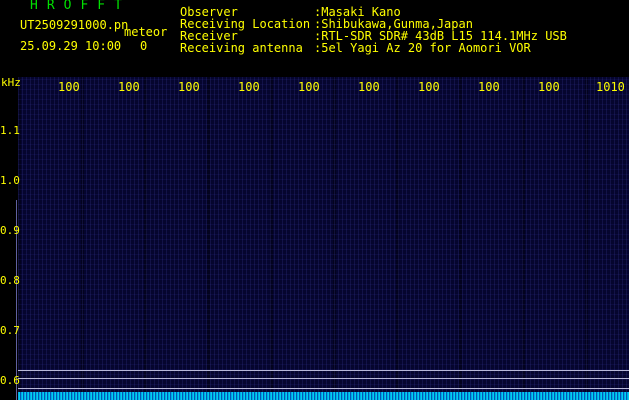 This screenshot has width=629, height=400. I want to click on freq-axis-unit: kHz, so click(11, 82).